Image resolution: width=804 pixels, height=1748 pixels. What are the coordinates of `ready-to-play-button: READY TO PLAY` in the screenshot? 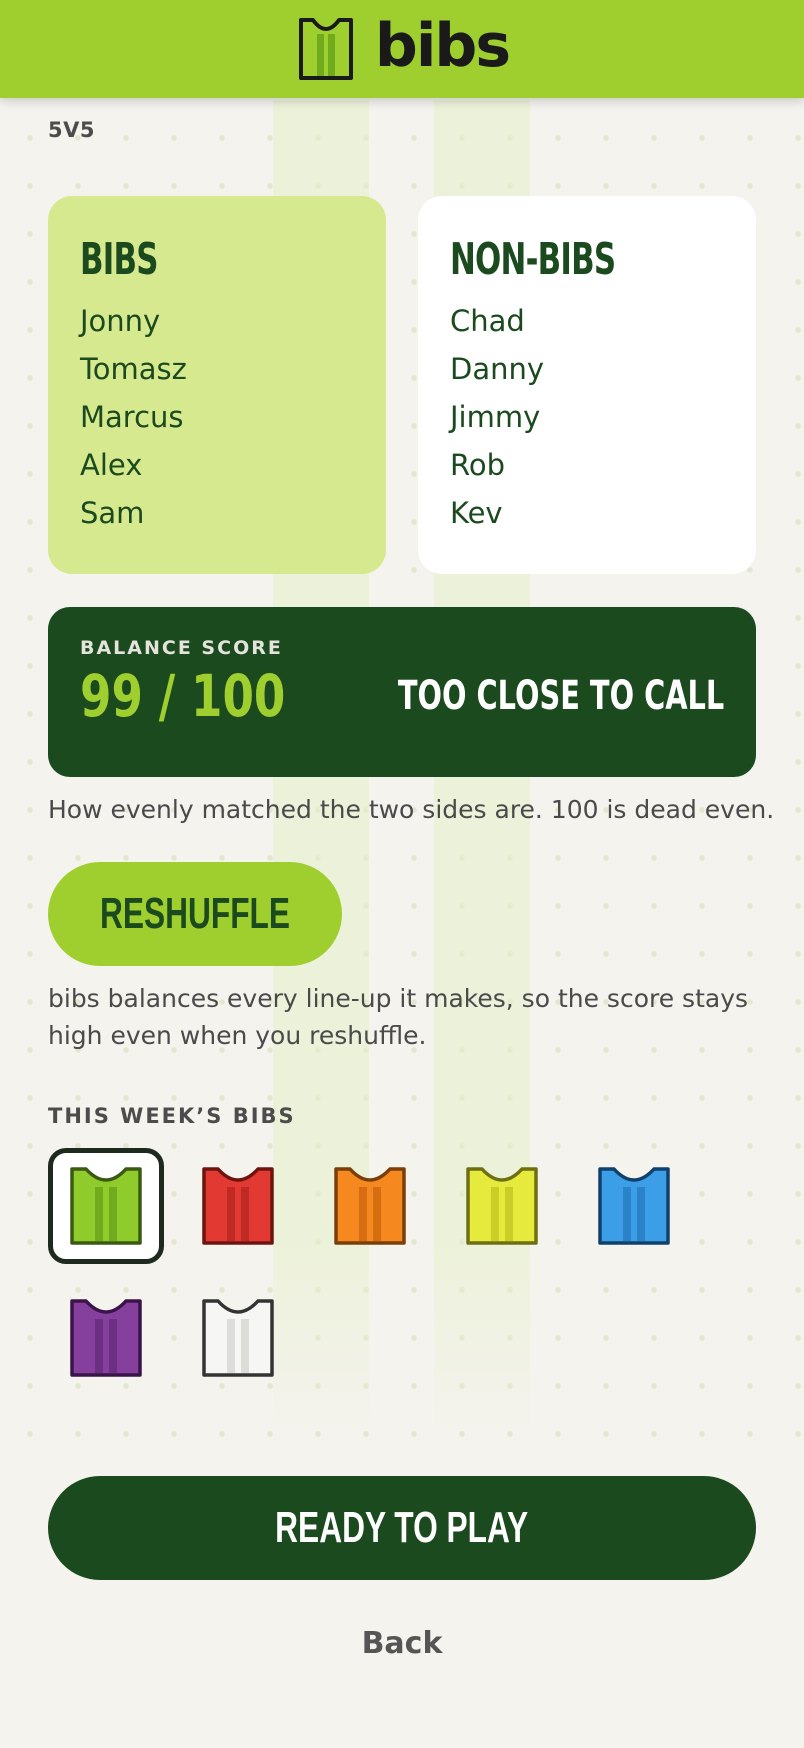 It's located at (402, 1528).